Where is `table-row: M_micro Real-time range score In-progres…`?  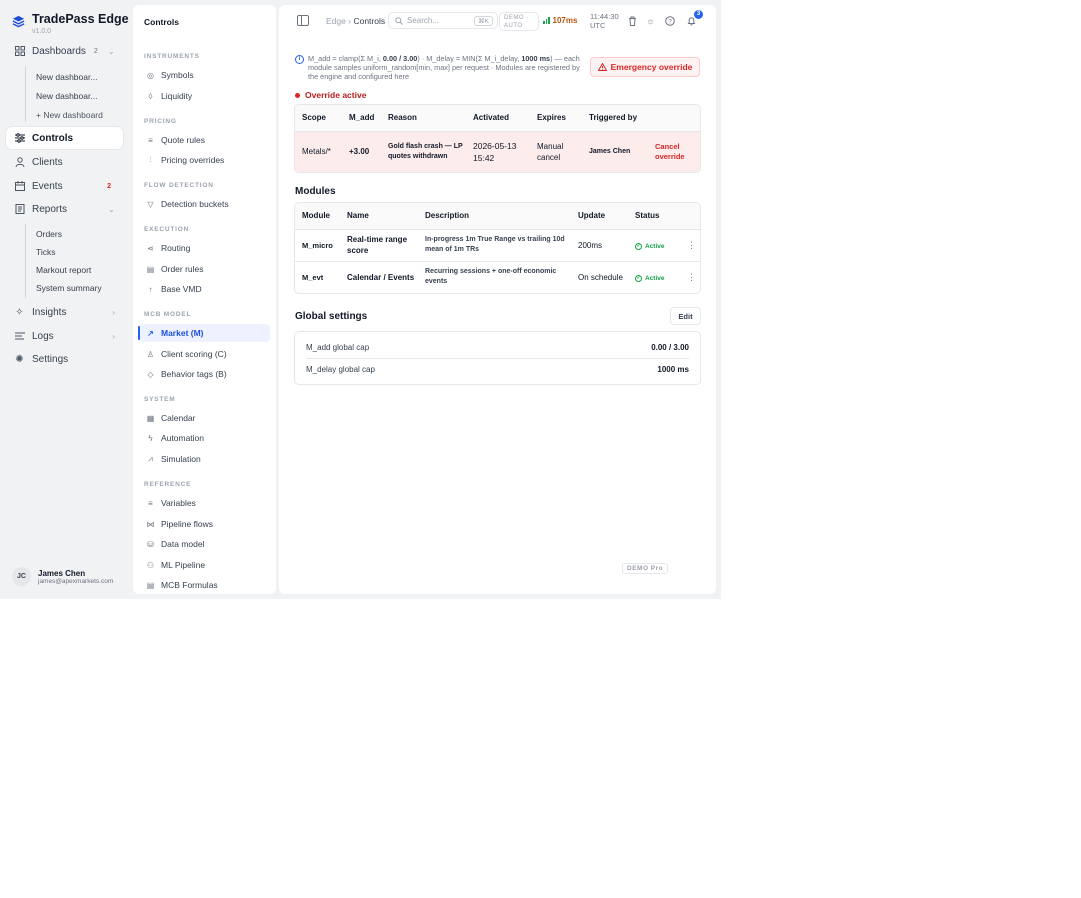
table-row: M_micro Real-time range score In-progres… is located at coordinates (497, 245).